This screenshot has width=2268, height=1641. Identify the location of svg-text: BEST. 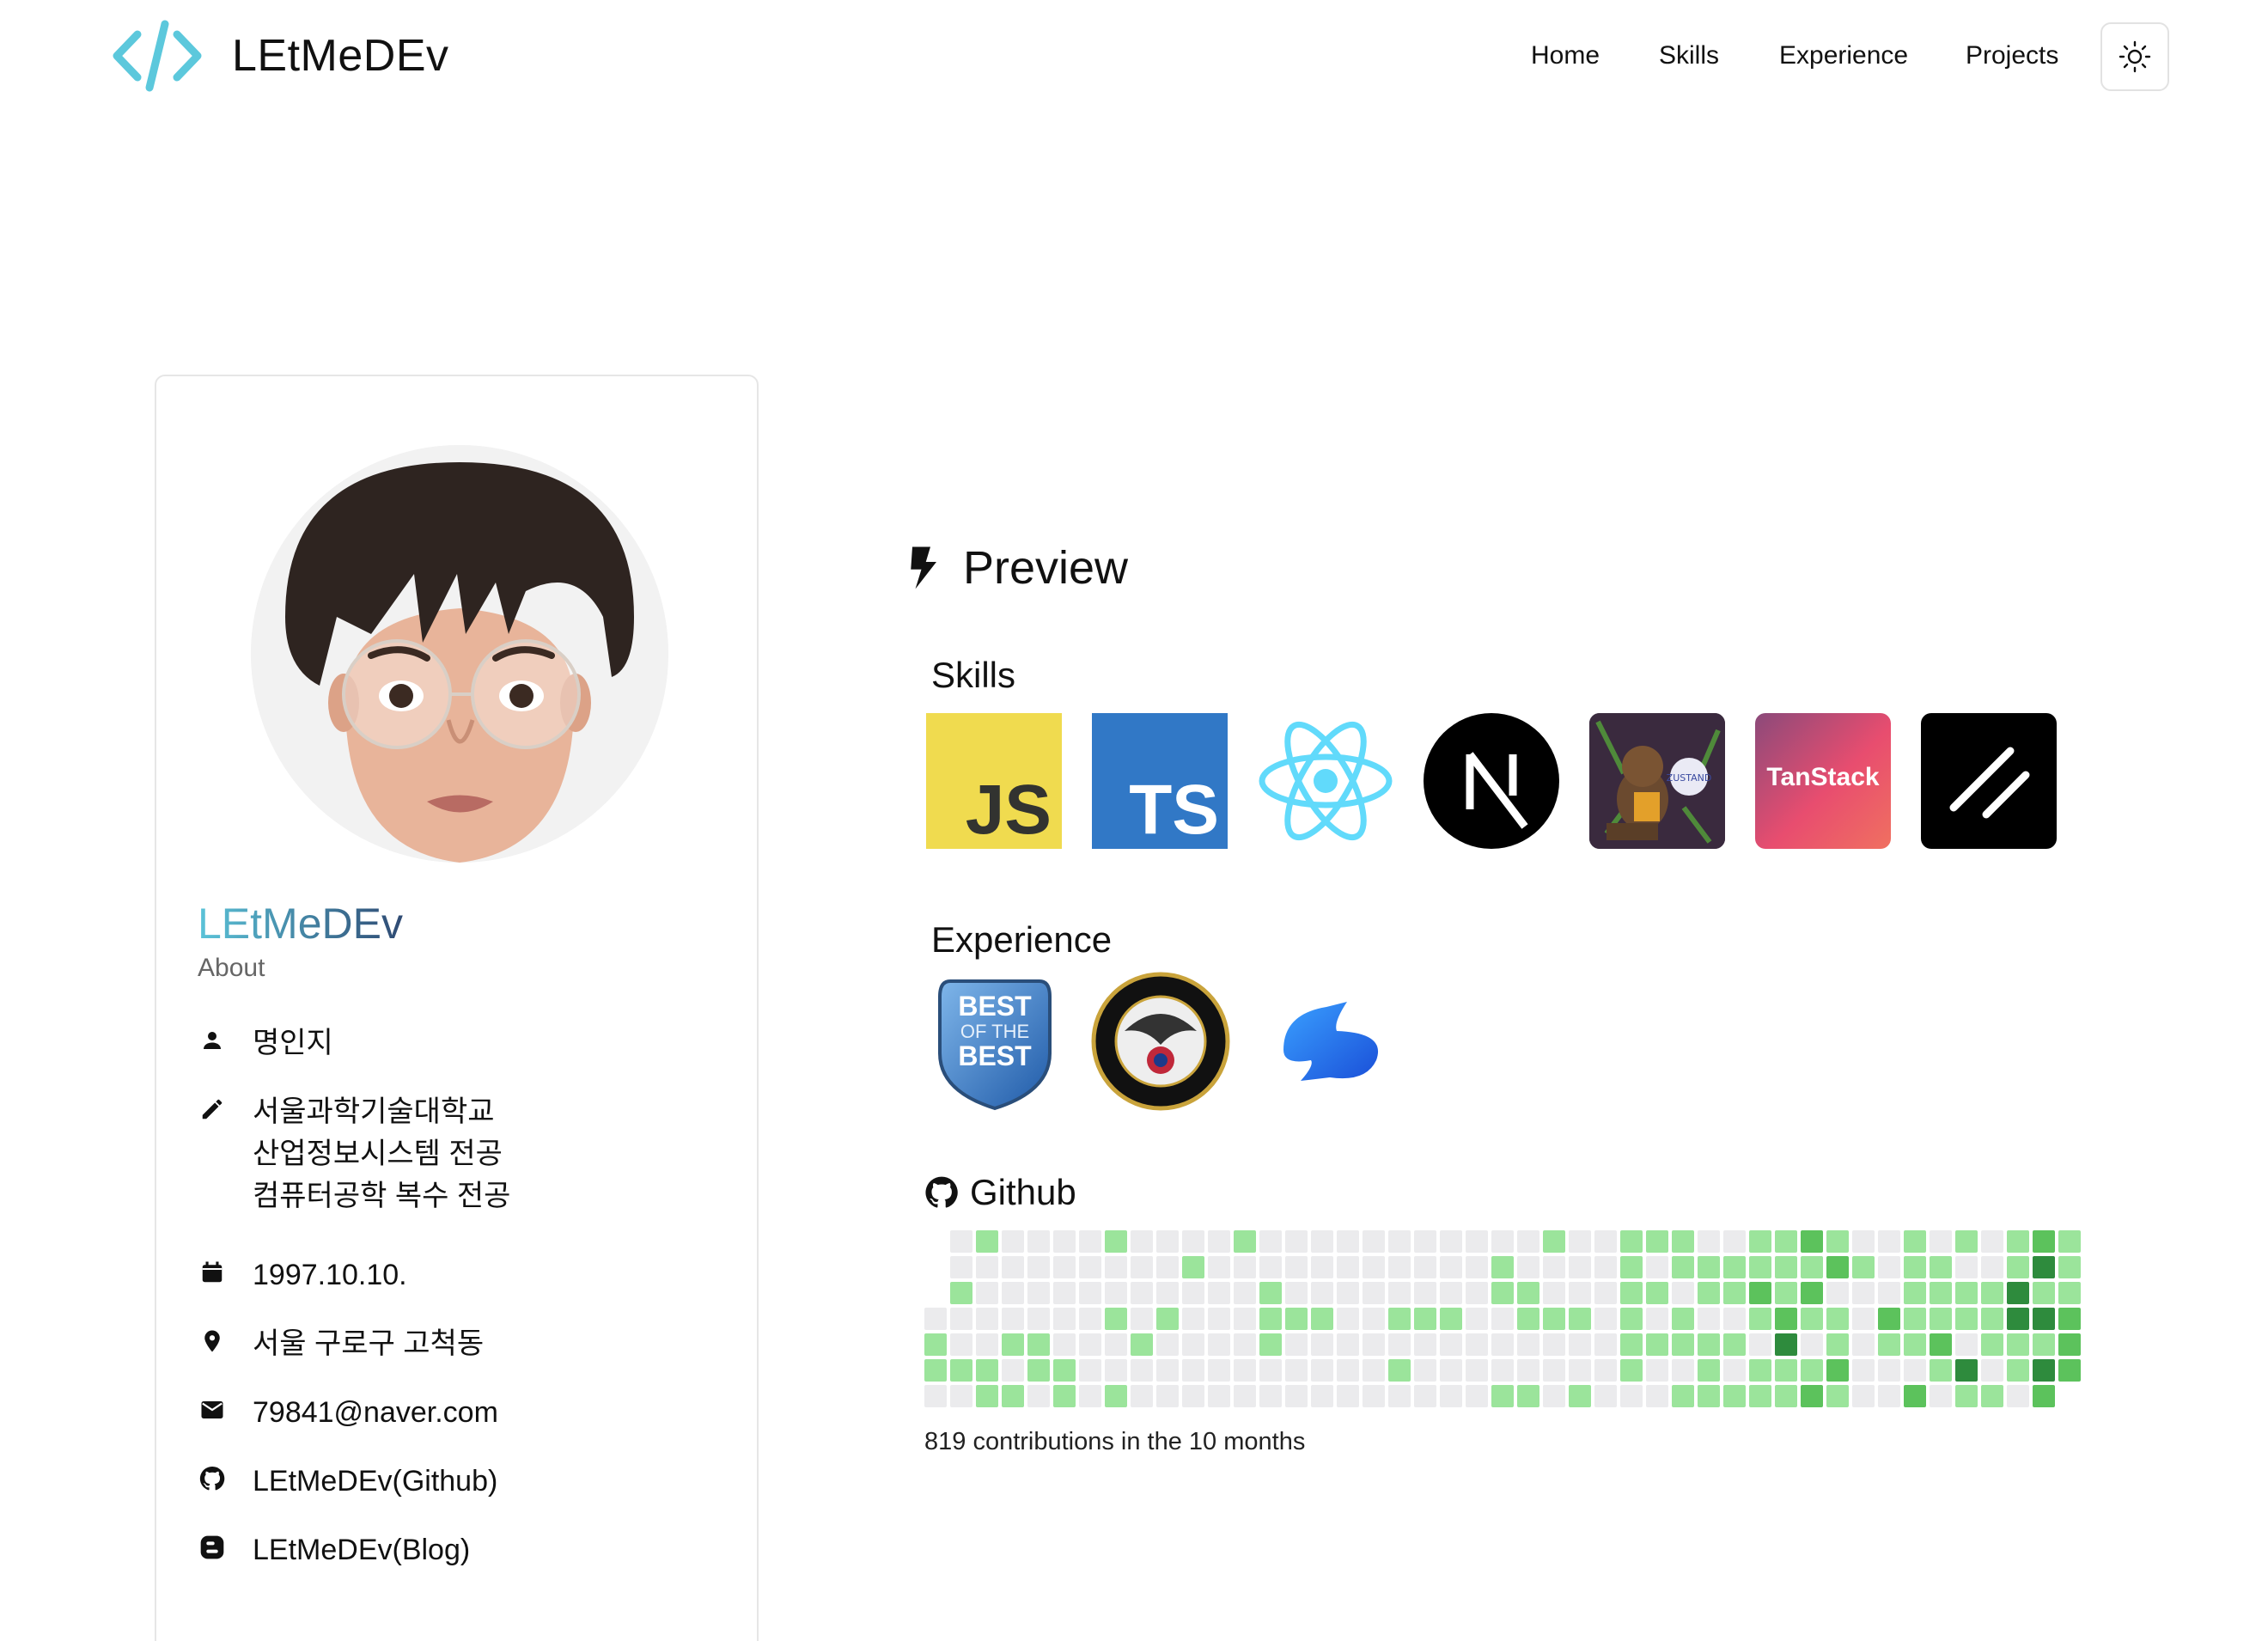
(995, 1055).